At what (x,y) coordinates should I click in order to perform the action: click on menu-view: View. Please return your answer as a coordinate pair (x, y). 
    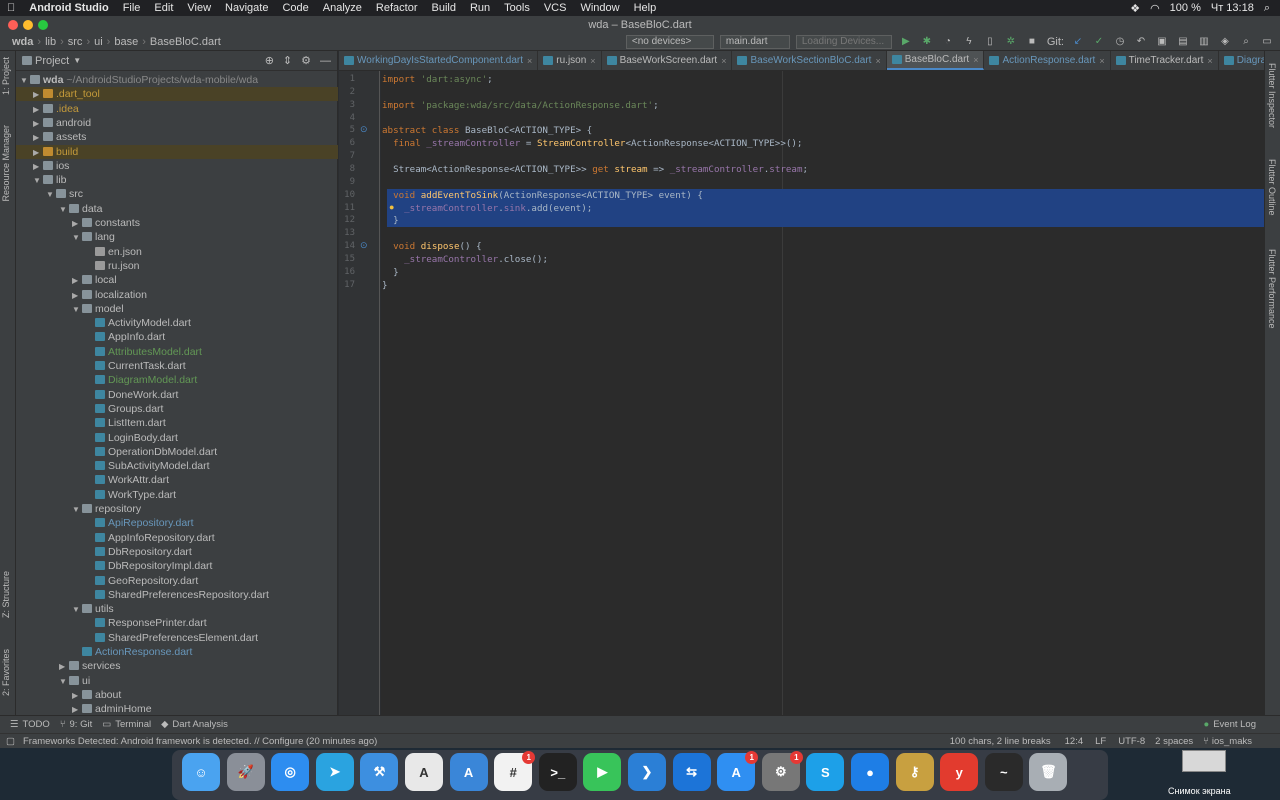
    Looking at the image, I should click on (199, 8).